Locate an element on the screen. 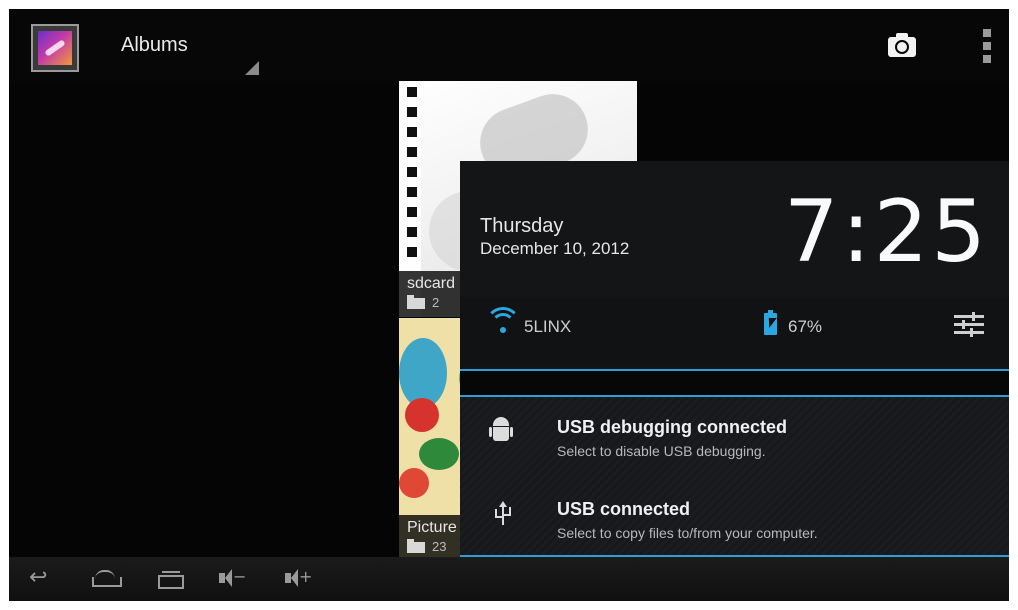  albums-spinner-title: Albums is located at coordinates (154, 45).